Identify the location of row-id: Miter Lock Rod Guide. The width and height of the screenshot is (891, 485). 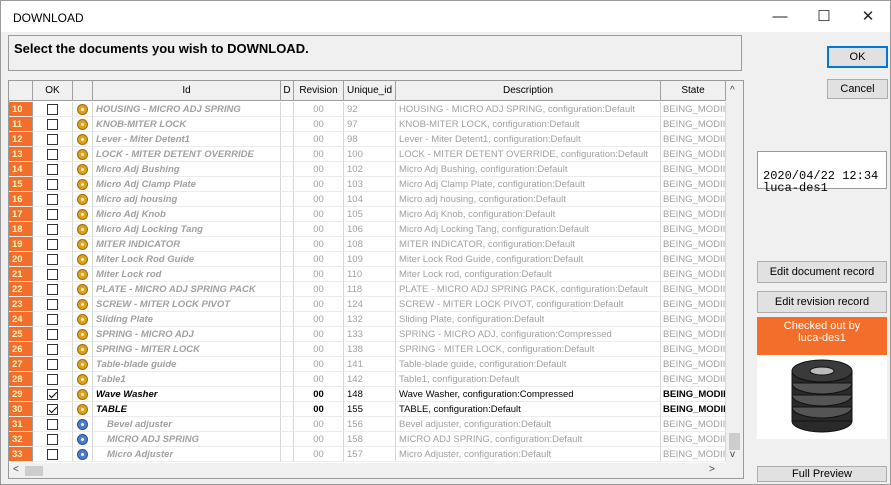
(187, 259).